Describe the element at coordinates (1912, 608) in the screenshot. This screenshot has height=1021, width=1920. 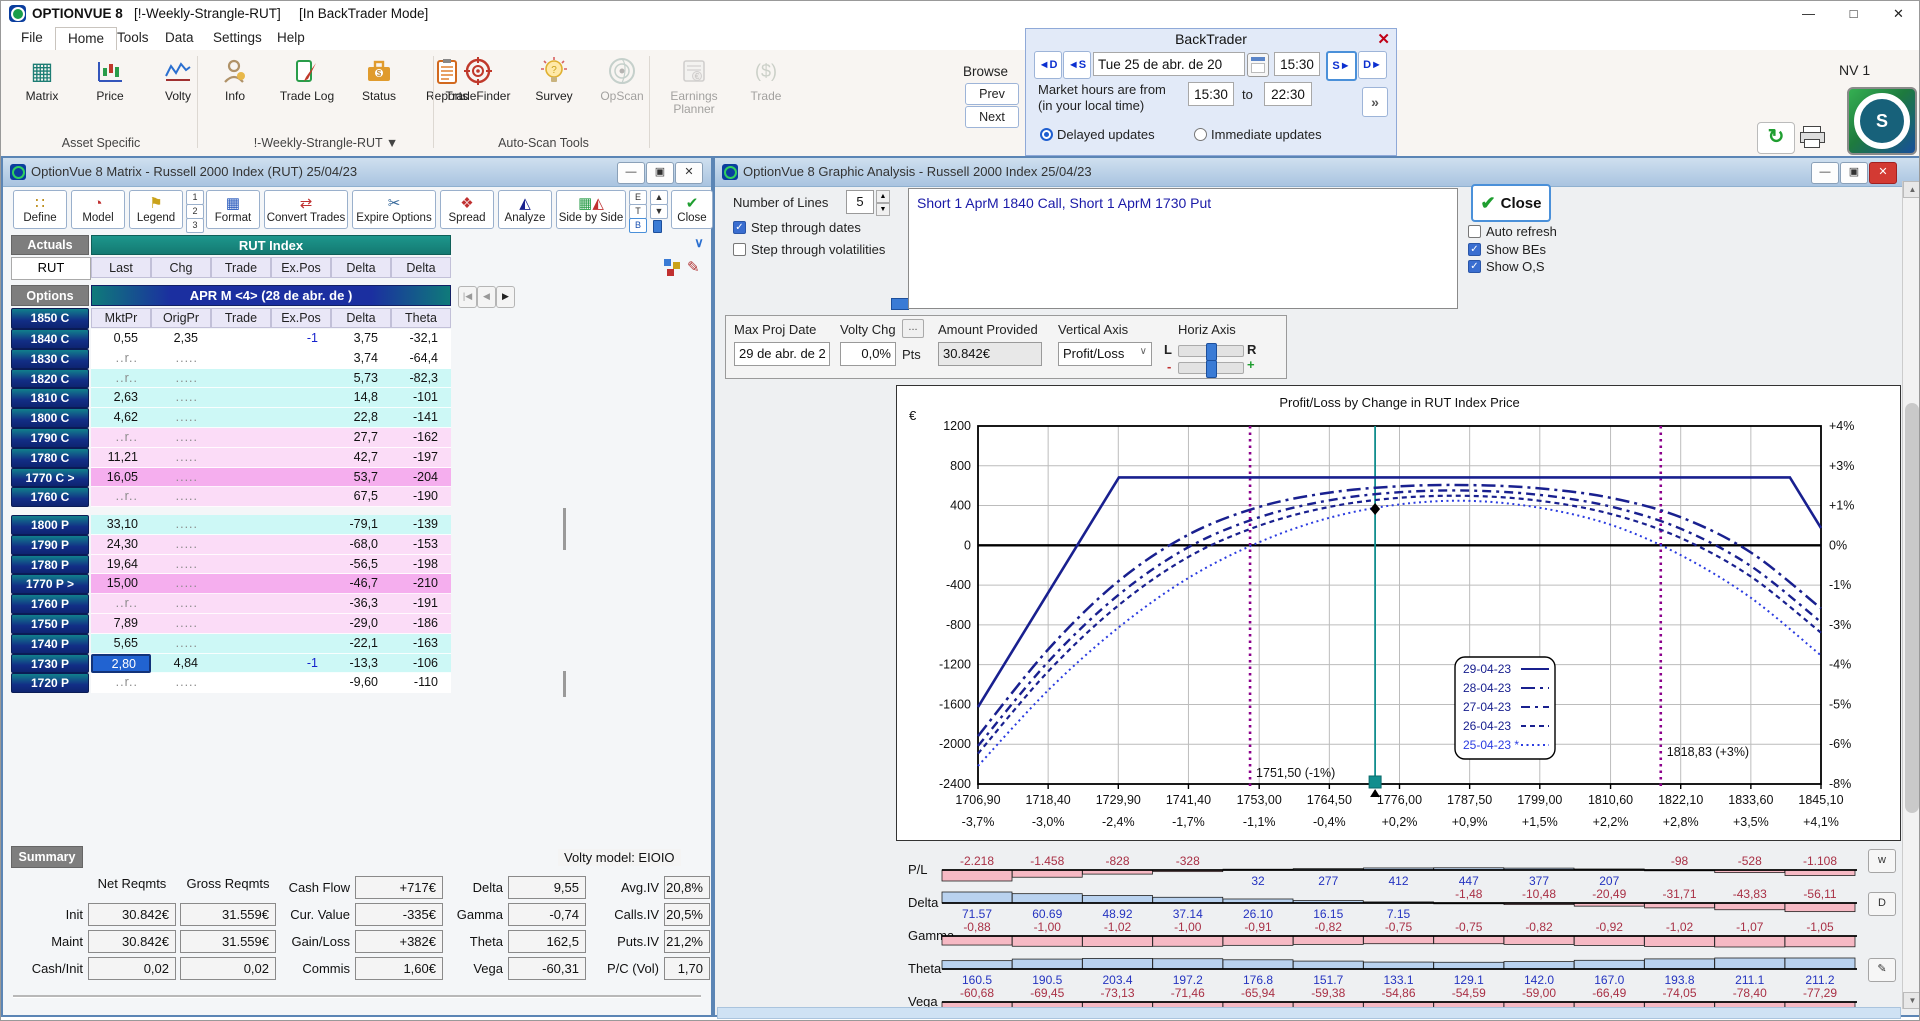
I see `scrollbar-thumb` at that location.